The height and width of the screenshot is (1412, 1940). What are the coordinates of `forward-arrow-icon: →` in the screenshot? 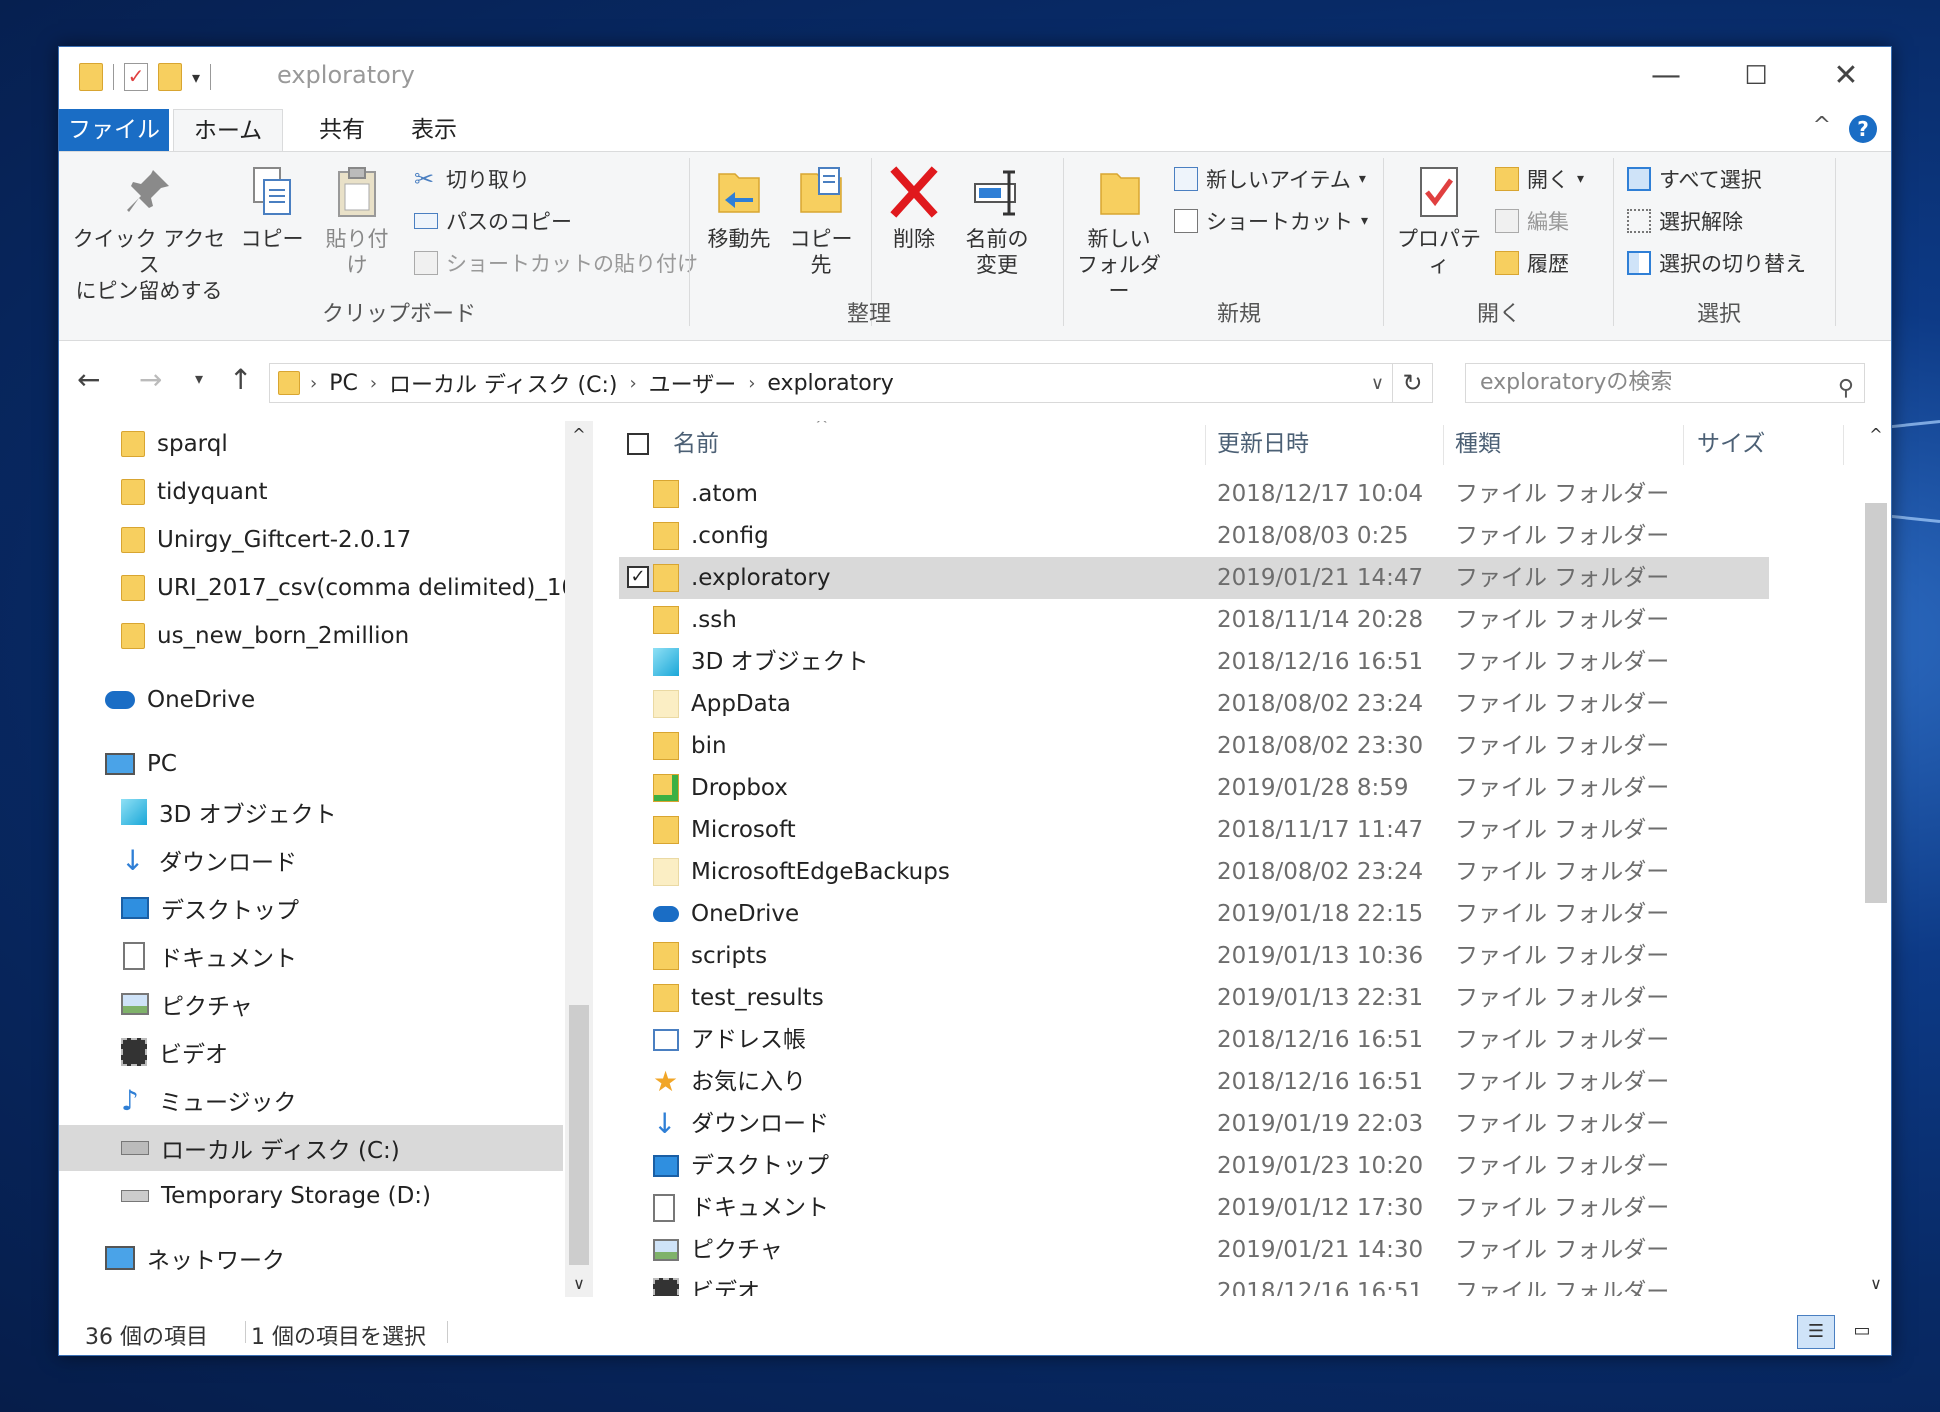 It's located at (150, 379).